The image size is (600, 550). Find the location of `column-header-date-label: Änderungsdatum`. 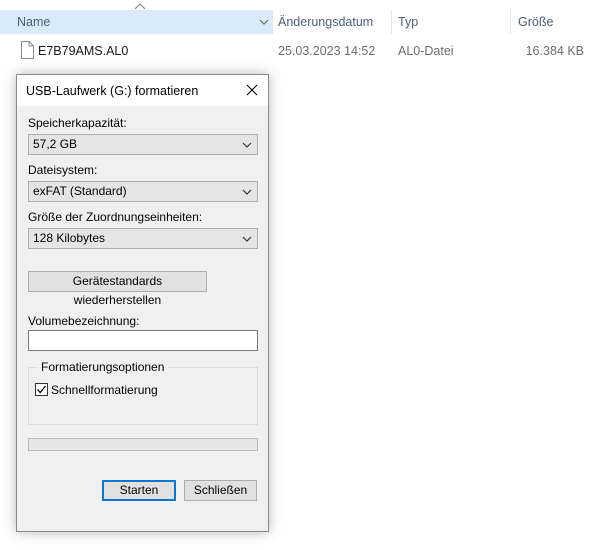

column-header-date-label: Änderungsdatum is located at coordinates (326, 22).